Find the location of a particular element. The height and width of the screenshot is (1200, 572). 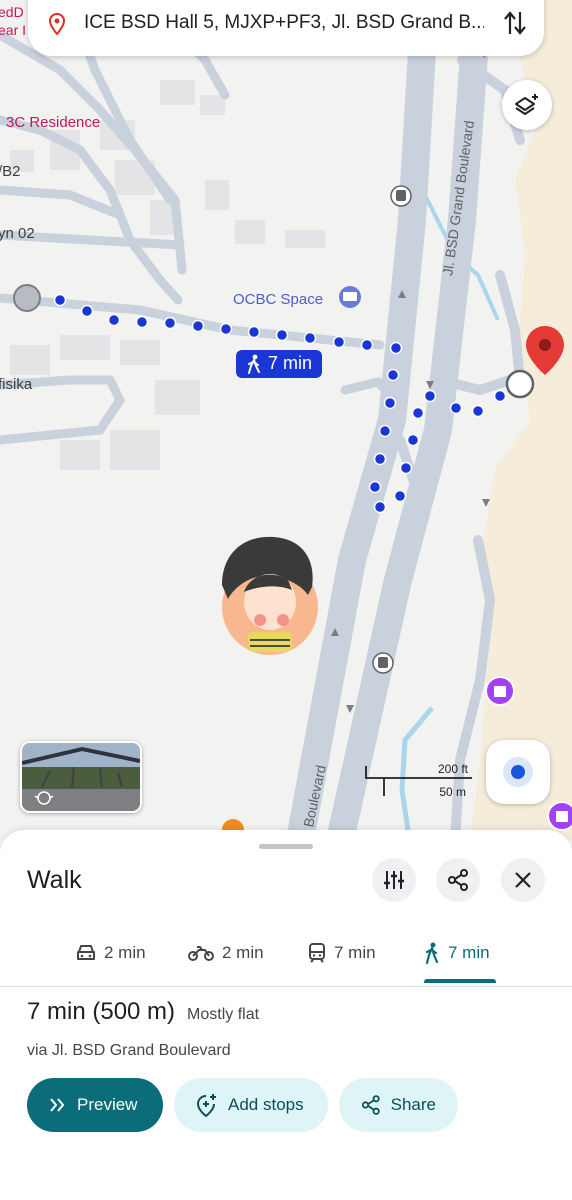

scale-meters: 50 m is located at coordinates (452, 792).